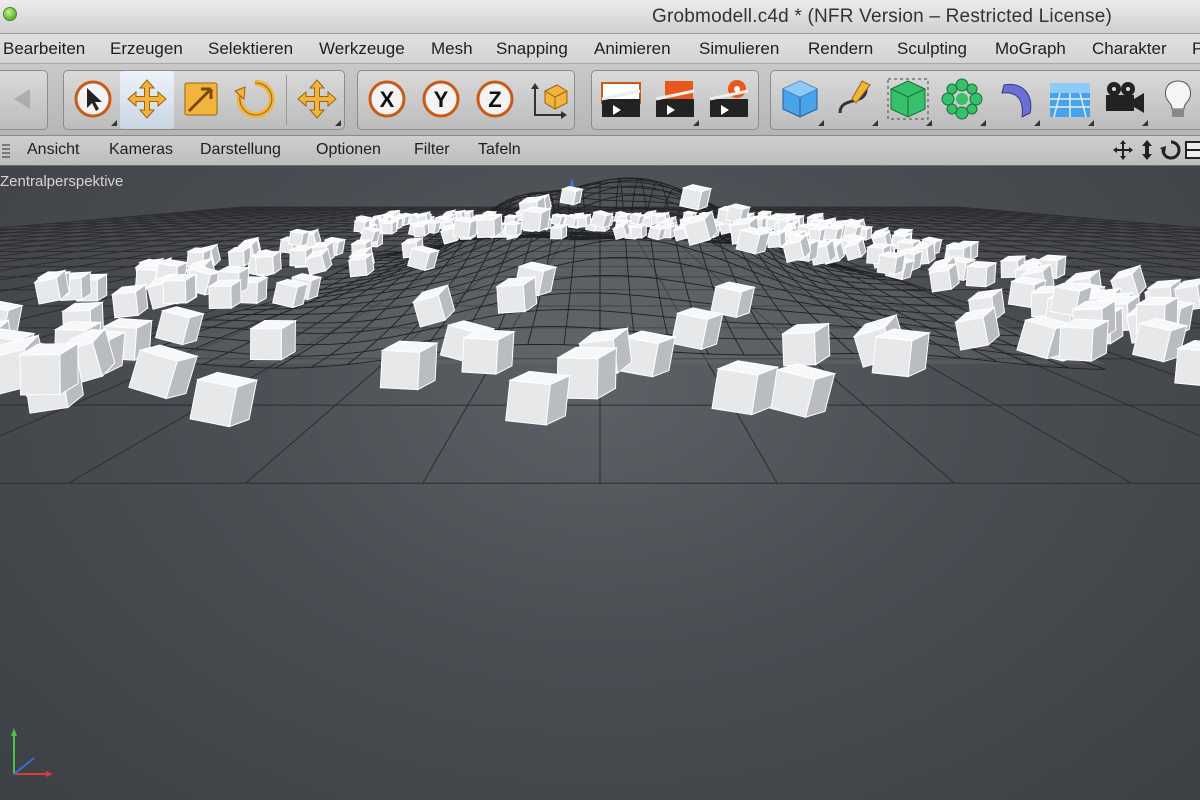 The width and height of the screenshot is (1200, 800). What do you see at coordinates (499, 150) in the screenshot?
I see `viewport-menu-tafeln: Tafeln` at bounding box center [499, 150].